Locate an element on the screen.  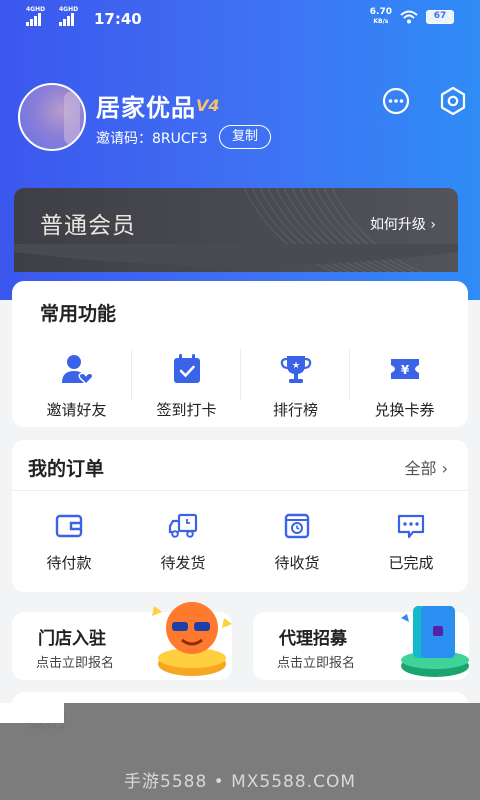
level-badge: V4 is located at coordinates (208, 105).